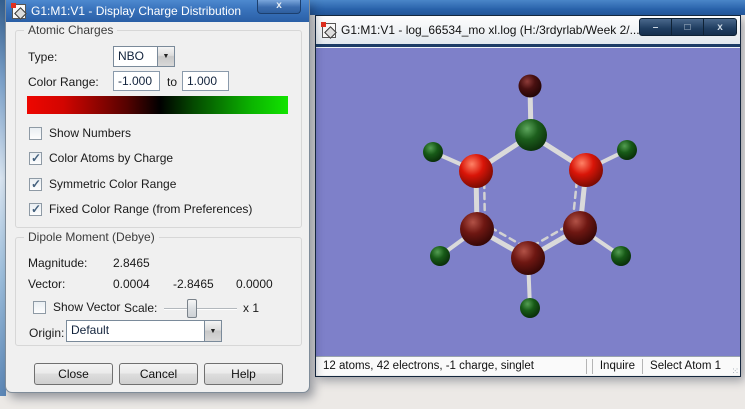  Describe the element at coordinates (656, 27) in the screenshot. I see `minimize-button: –` at that location.